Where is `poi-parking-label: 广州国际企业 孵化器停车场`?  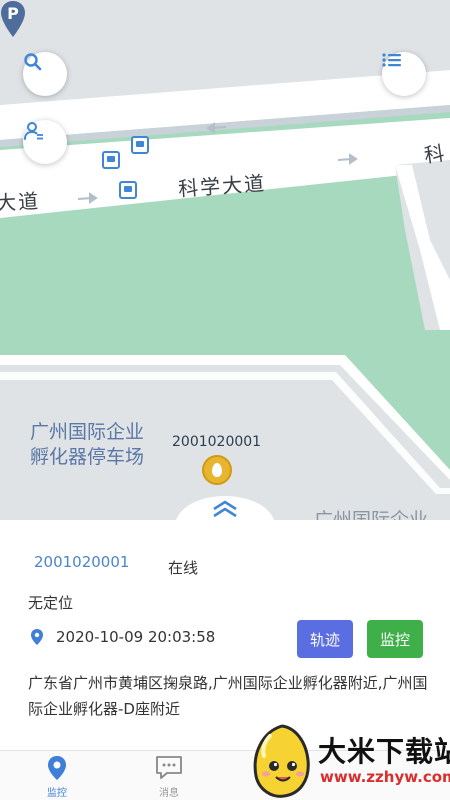 poi-parking-label: 广州国际企业 孵化器停车场 is located at coordinates (87, 445).